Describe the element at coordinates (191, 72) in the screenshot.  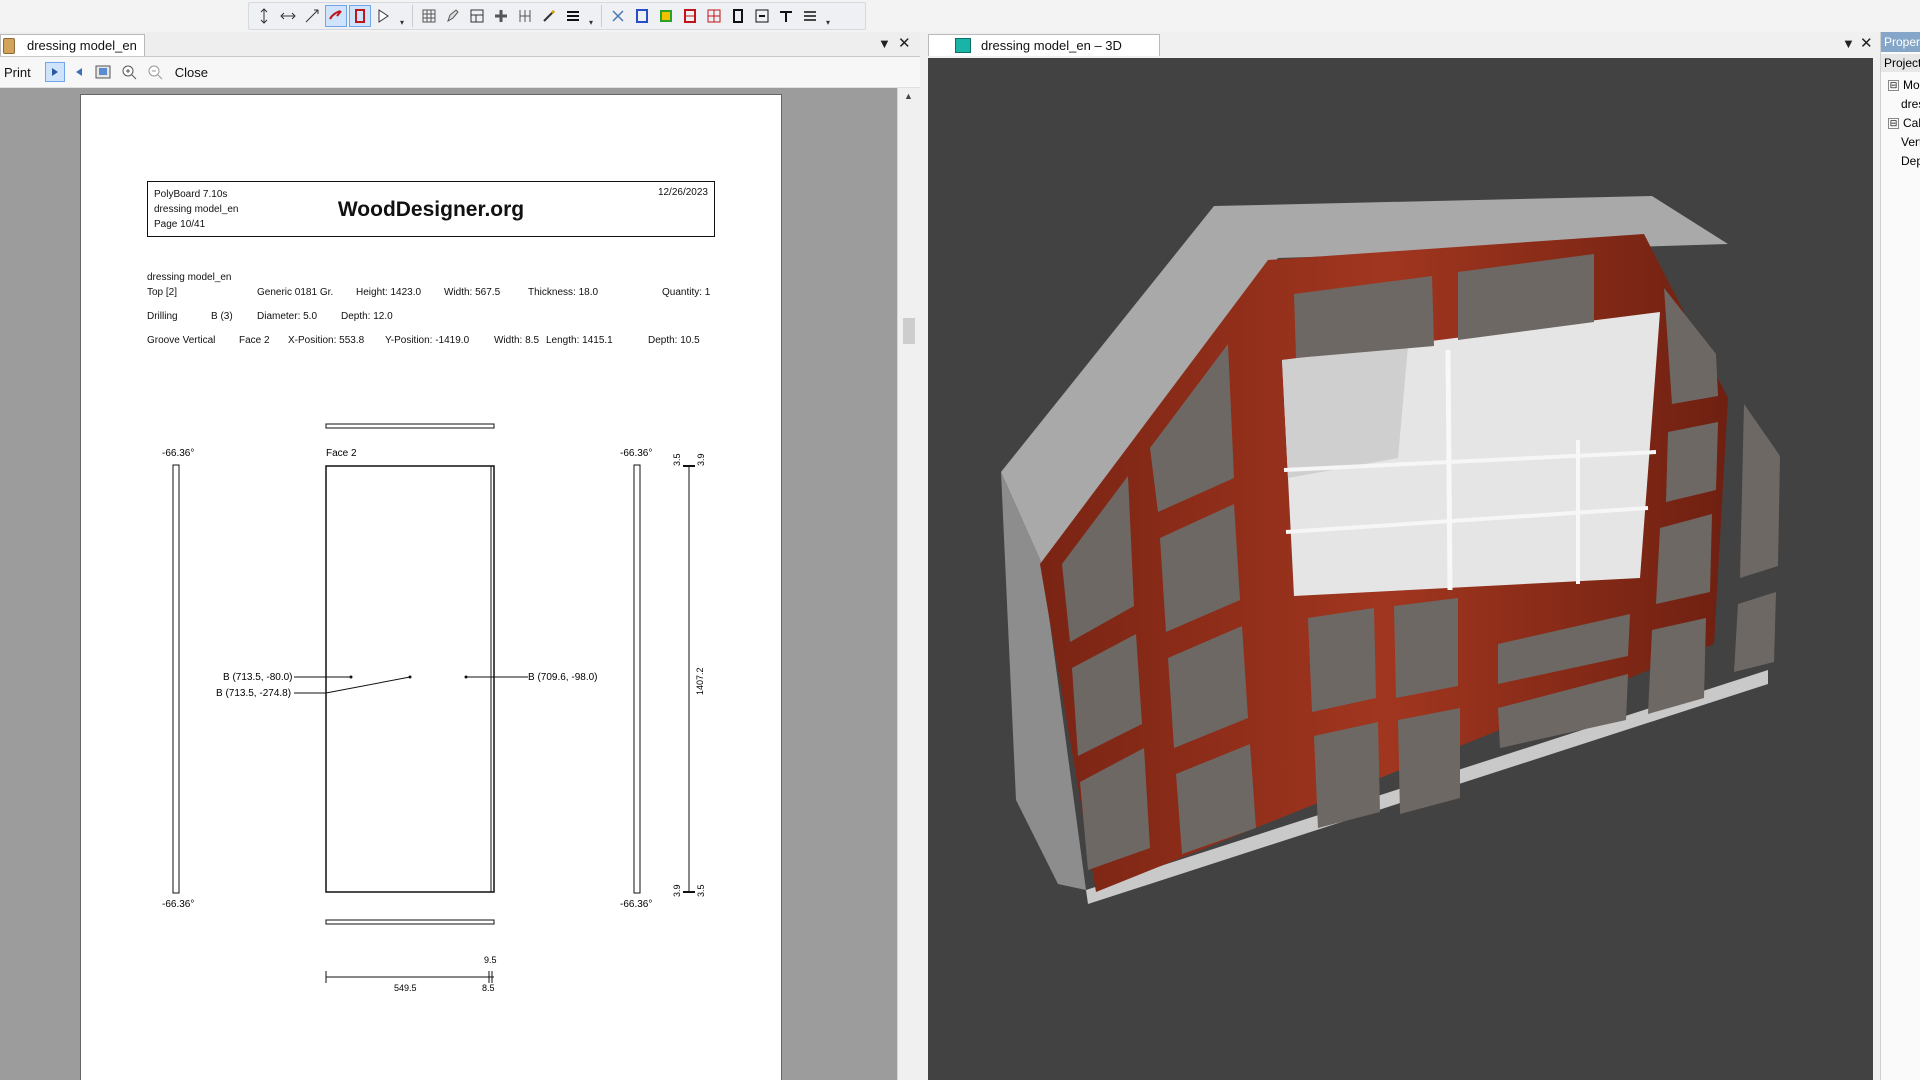
I see `close-button: Close` at that location.